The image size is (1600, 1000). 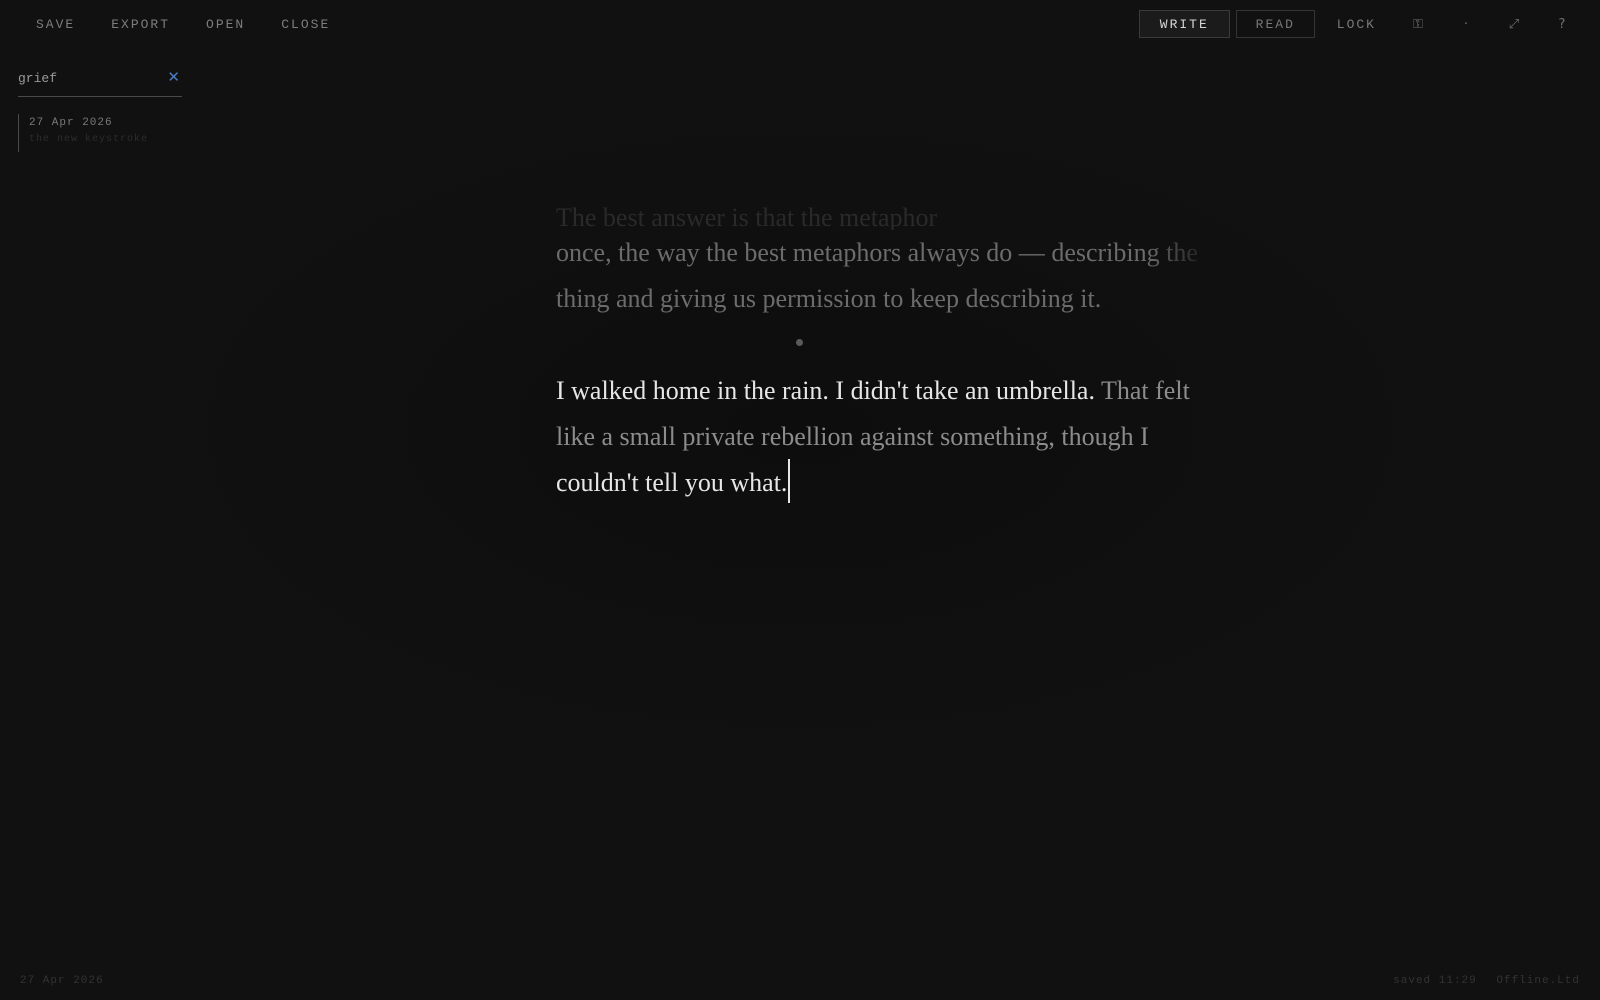 I want to click on faded-line: The best answer is that the metaphor, so click(x=747, y=218).